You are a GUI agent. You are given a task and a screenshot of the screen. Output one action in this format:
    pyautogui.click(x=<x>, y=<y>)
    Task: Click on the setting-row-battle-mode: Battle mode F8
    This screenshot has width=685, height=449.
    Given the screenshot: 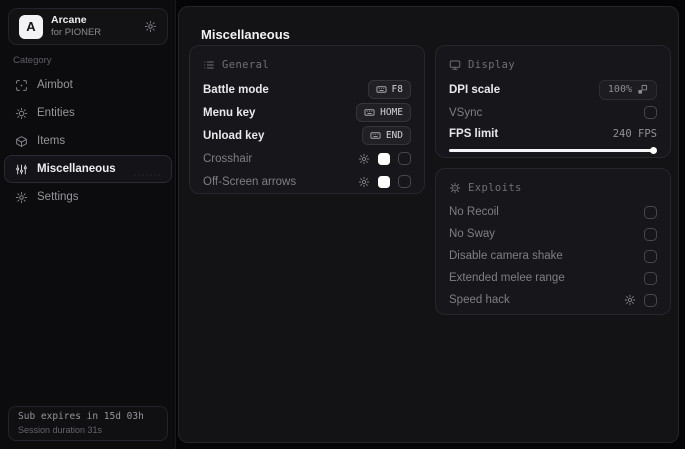 What is the action you would take?
    pyautogui.click(x=307, y=89)
    